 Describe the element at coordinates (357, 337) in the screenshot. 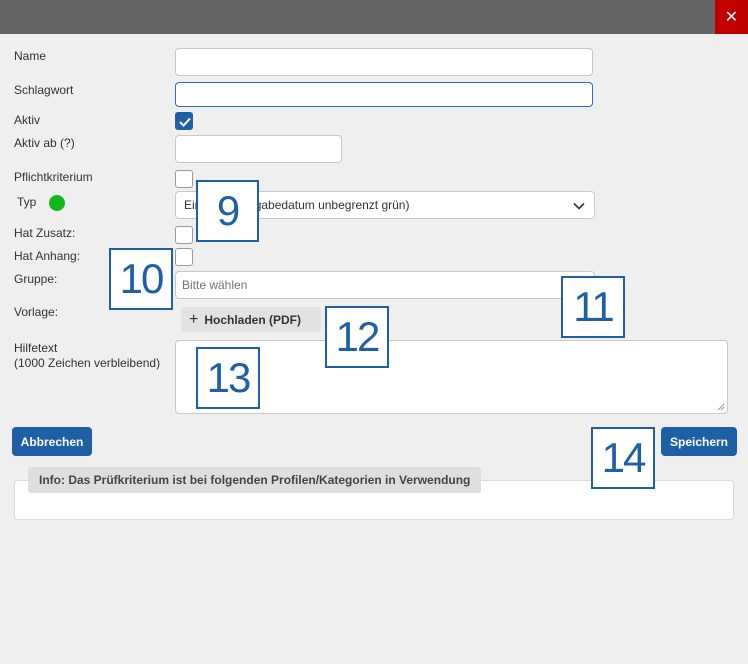

I see `annotation-badge-12: 12` at that location.